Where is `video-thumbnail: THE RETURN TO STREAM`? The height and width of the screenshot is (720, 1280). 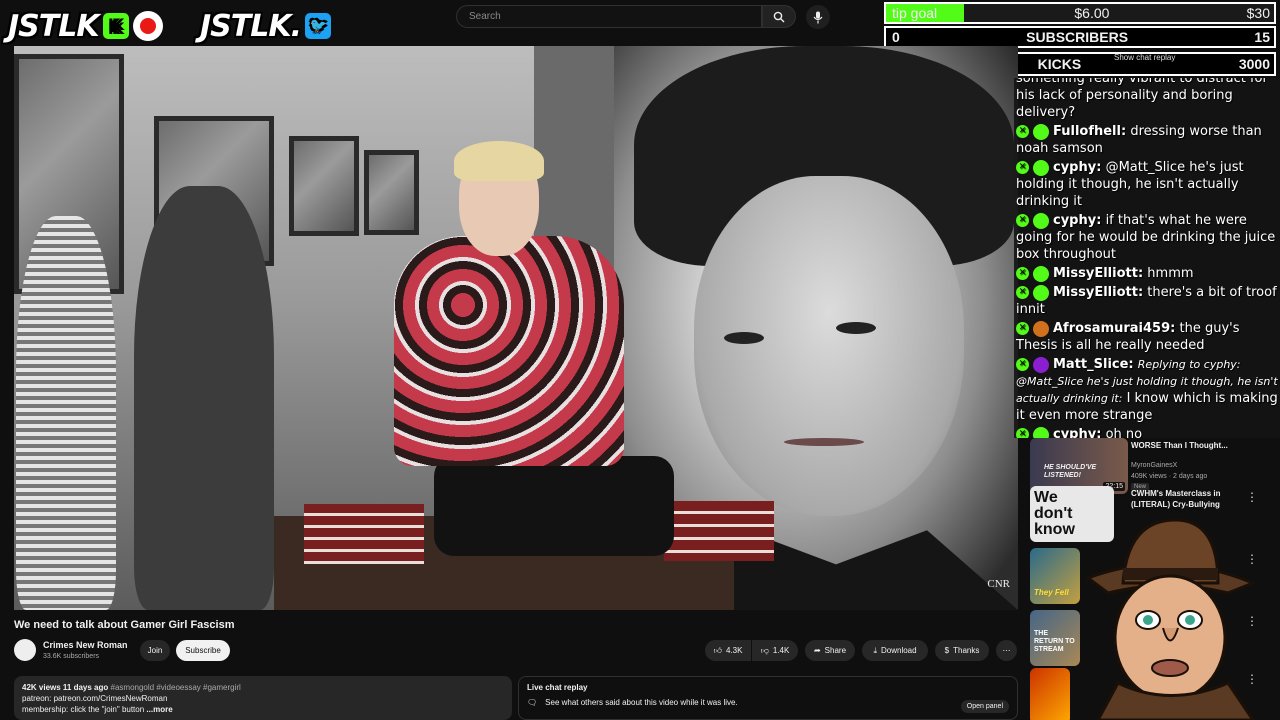
video-thumbnail: THE RETURN TO STREAM is located at coordinates (1055, 638).